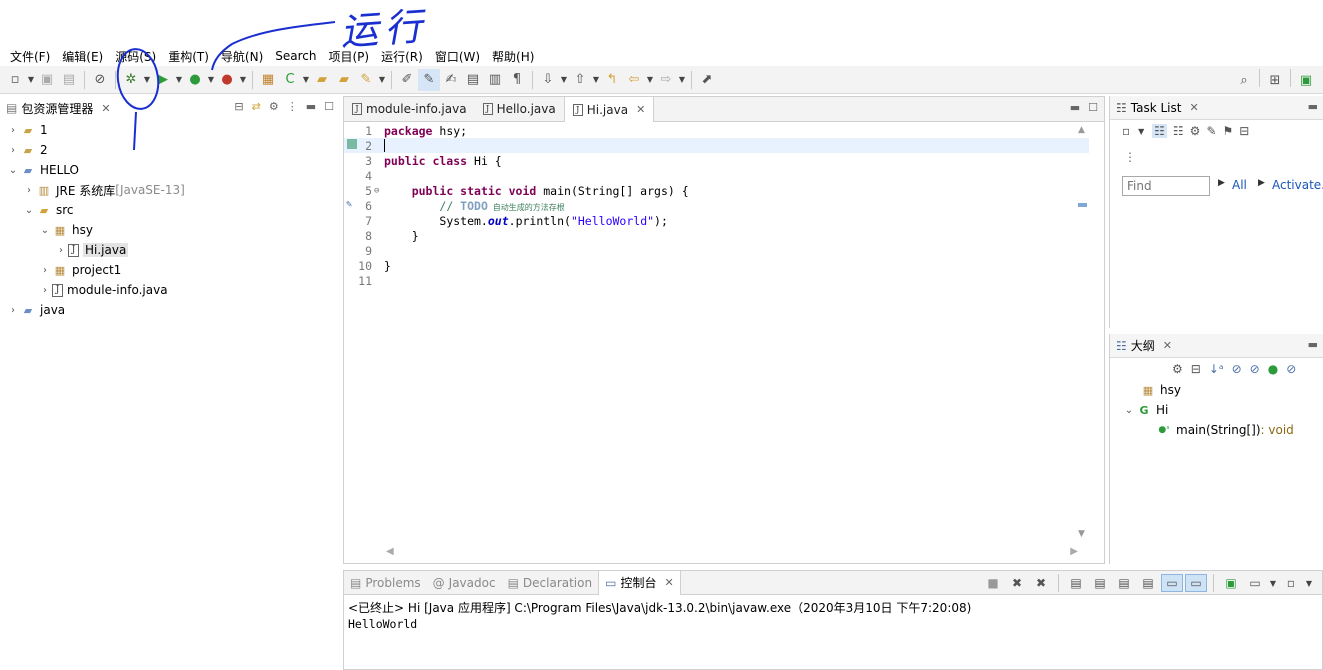 This screenshot has width=1323, height=670. I want to click on outline-tab: ☷ 大纲 ✕, so click(1144, 345).